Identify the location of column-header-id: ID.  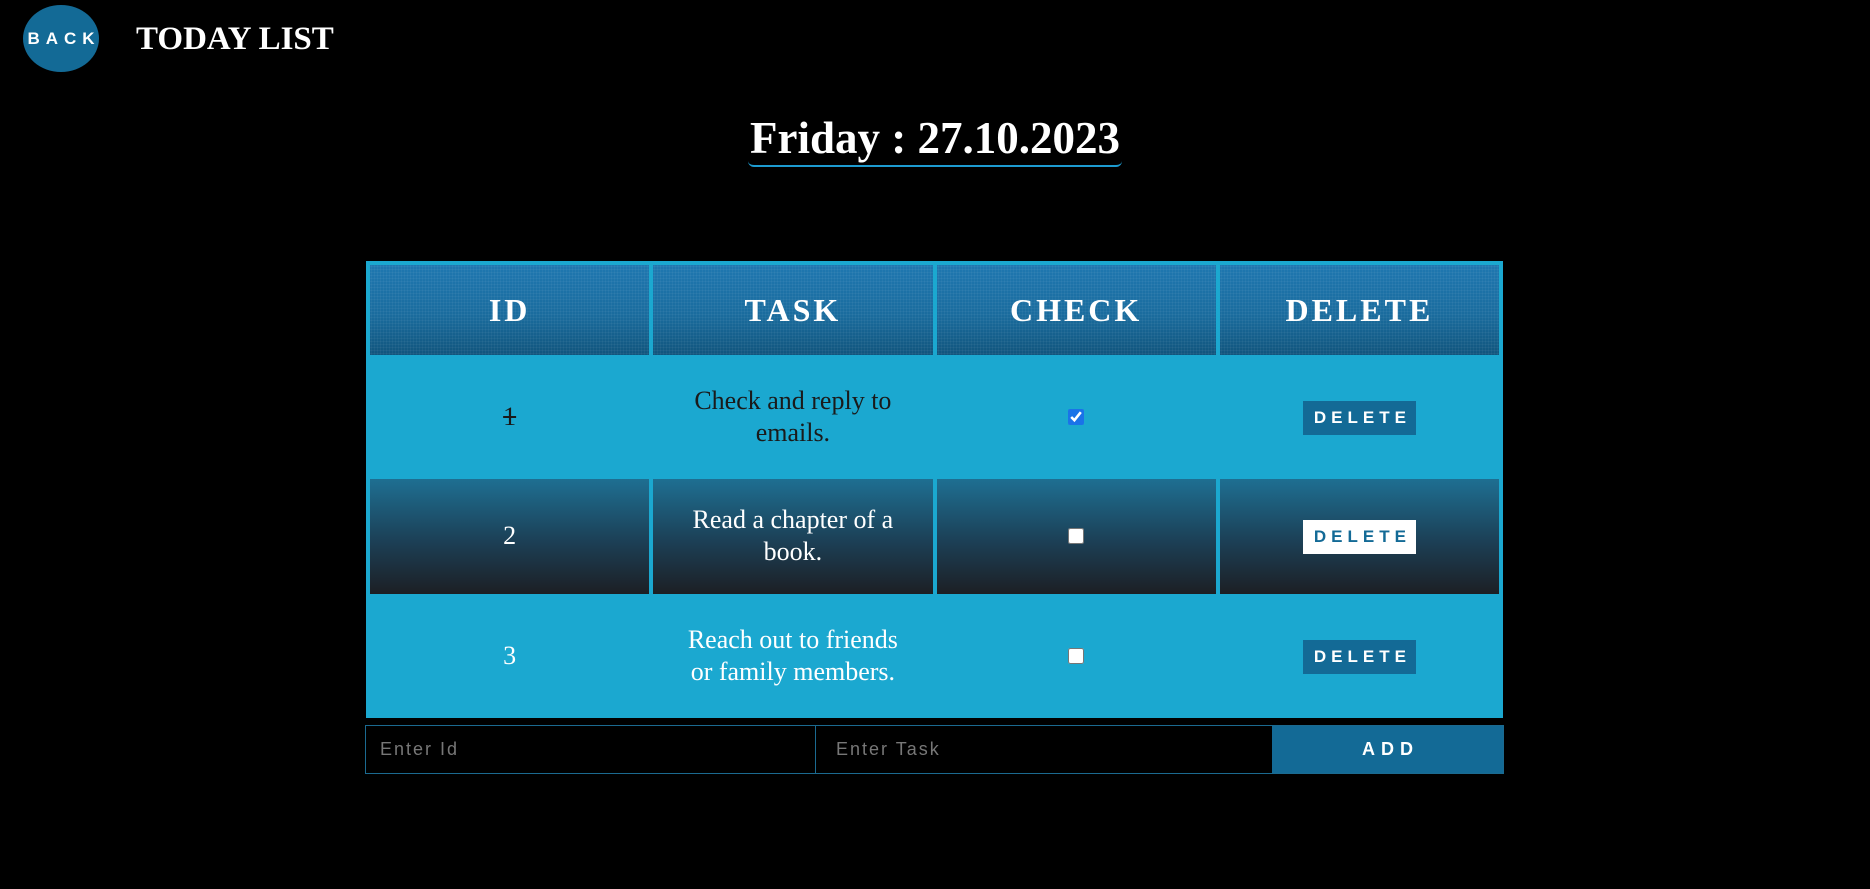
(510, 310).